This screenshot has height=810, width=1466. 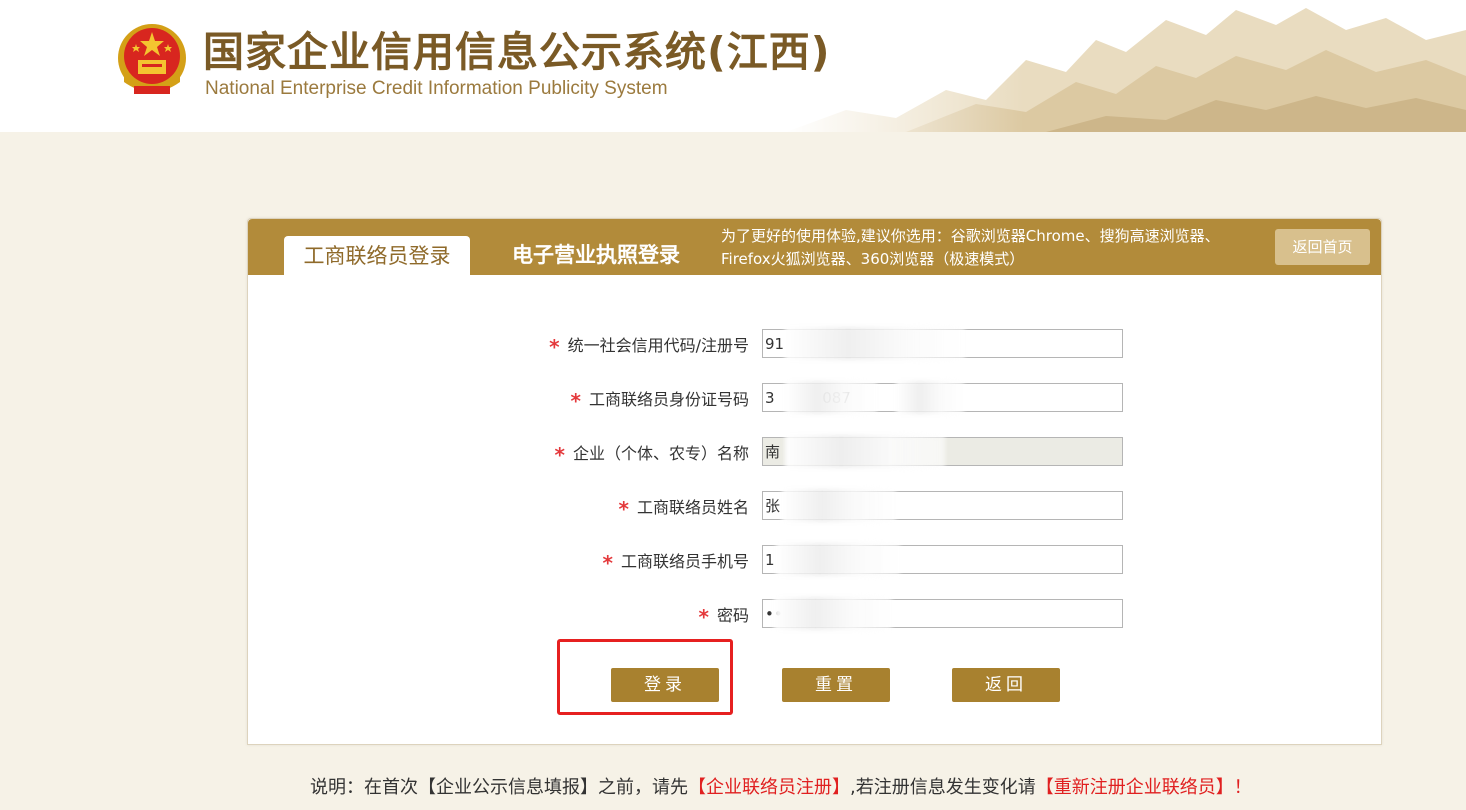 I want to click on form-row-phone: * 工商联络员手机号, so click(x=814, y=559).